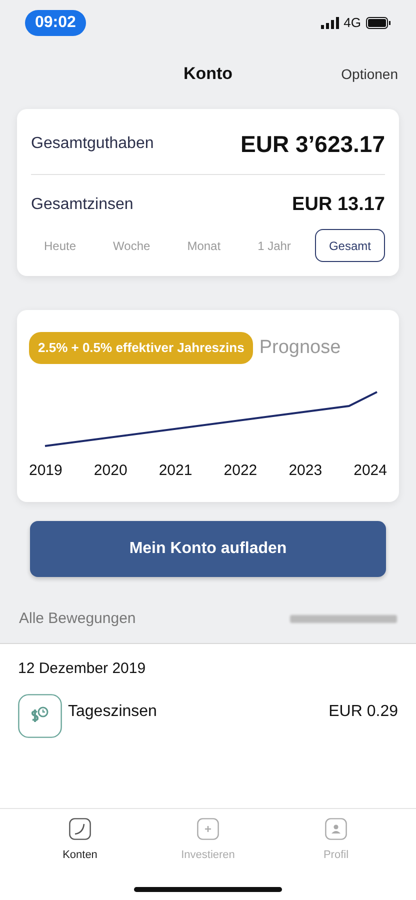  What do you see at coordinates (55, 23) in the screenshot?
I see `status-time: 09:02` at bounding box center [55, 23].